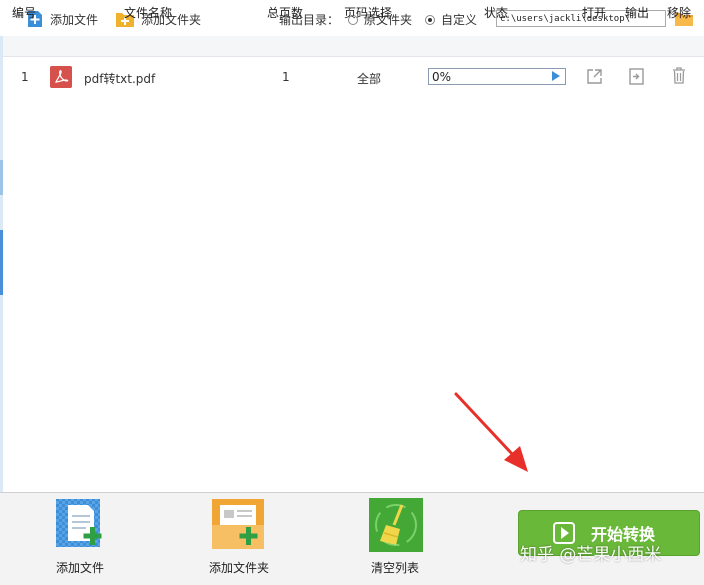  I want to click on pdf-file-icon, so click(61, 77).